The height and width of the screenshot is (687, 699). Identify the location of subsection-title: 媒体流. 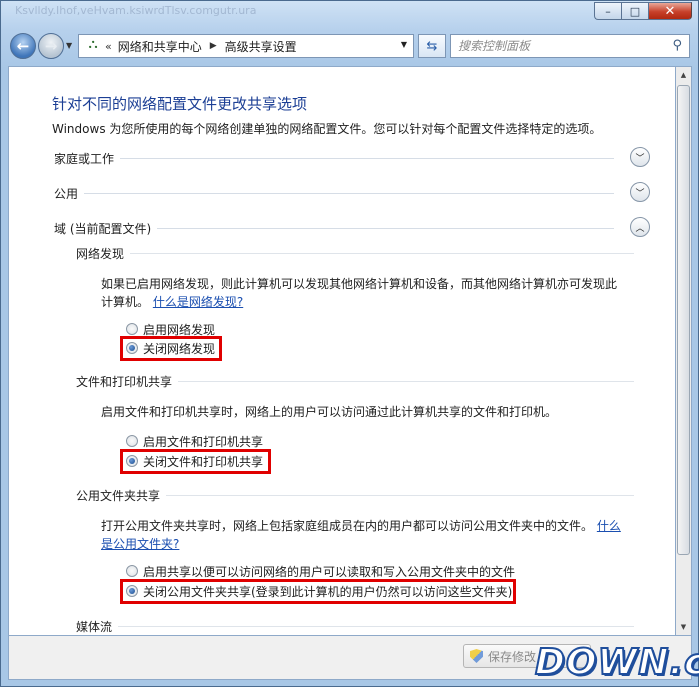
(97, 626).